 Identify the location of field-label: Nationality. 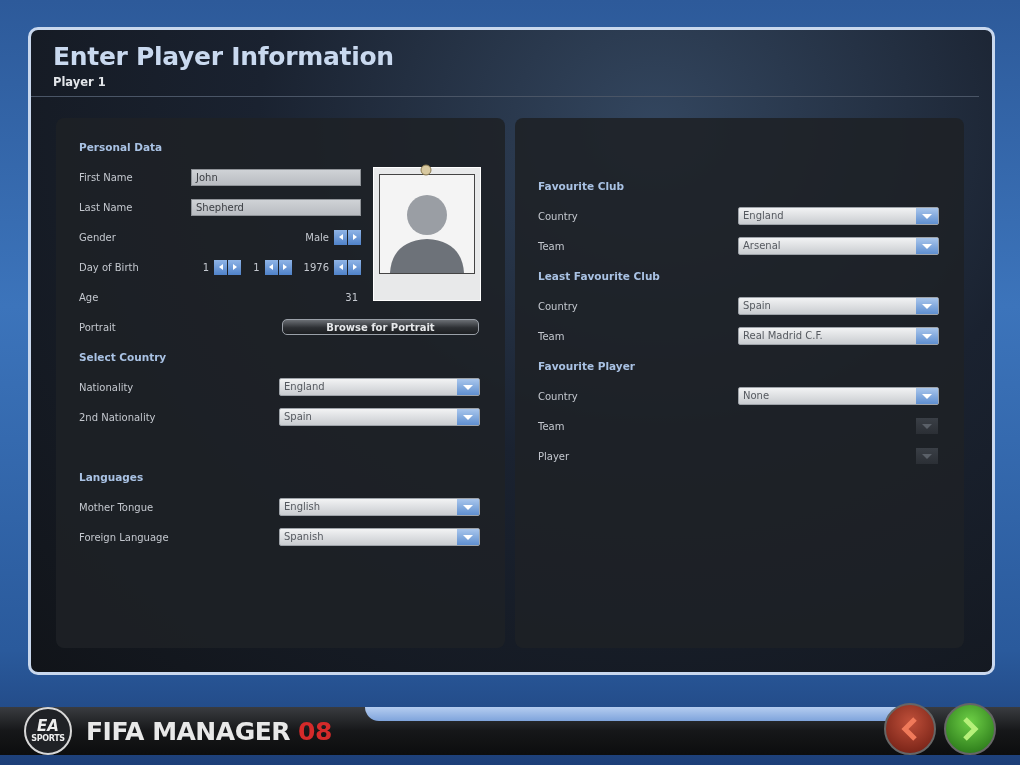
(106, 387).